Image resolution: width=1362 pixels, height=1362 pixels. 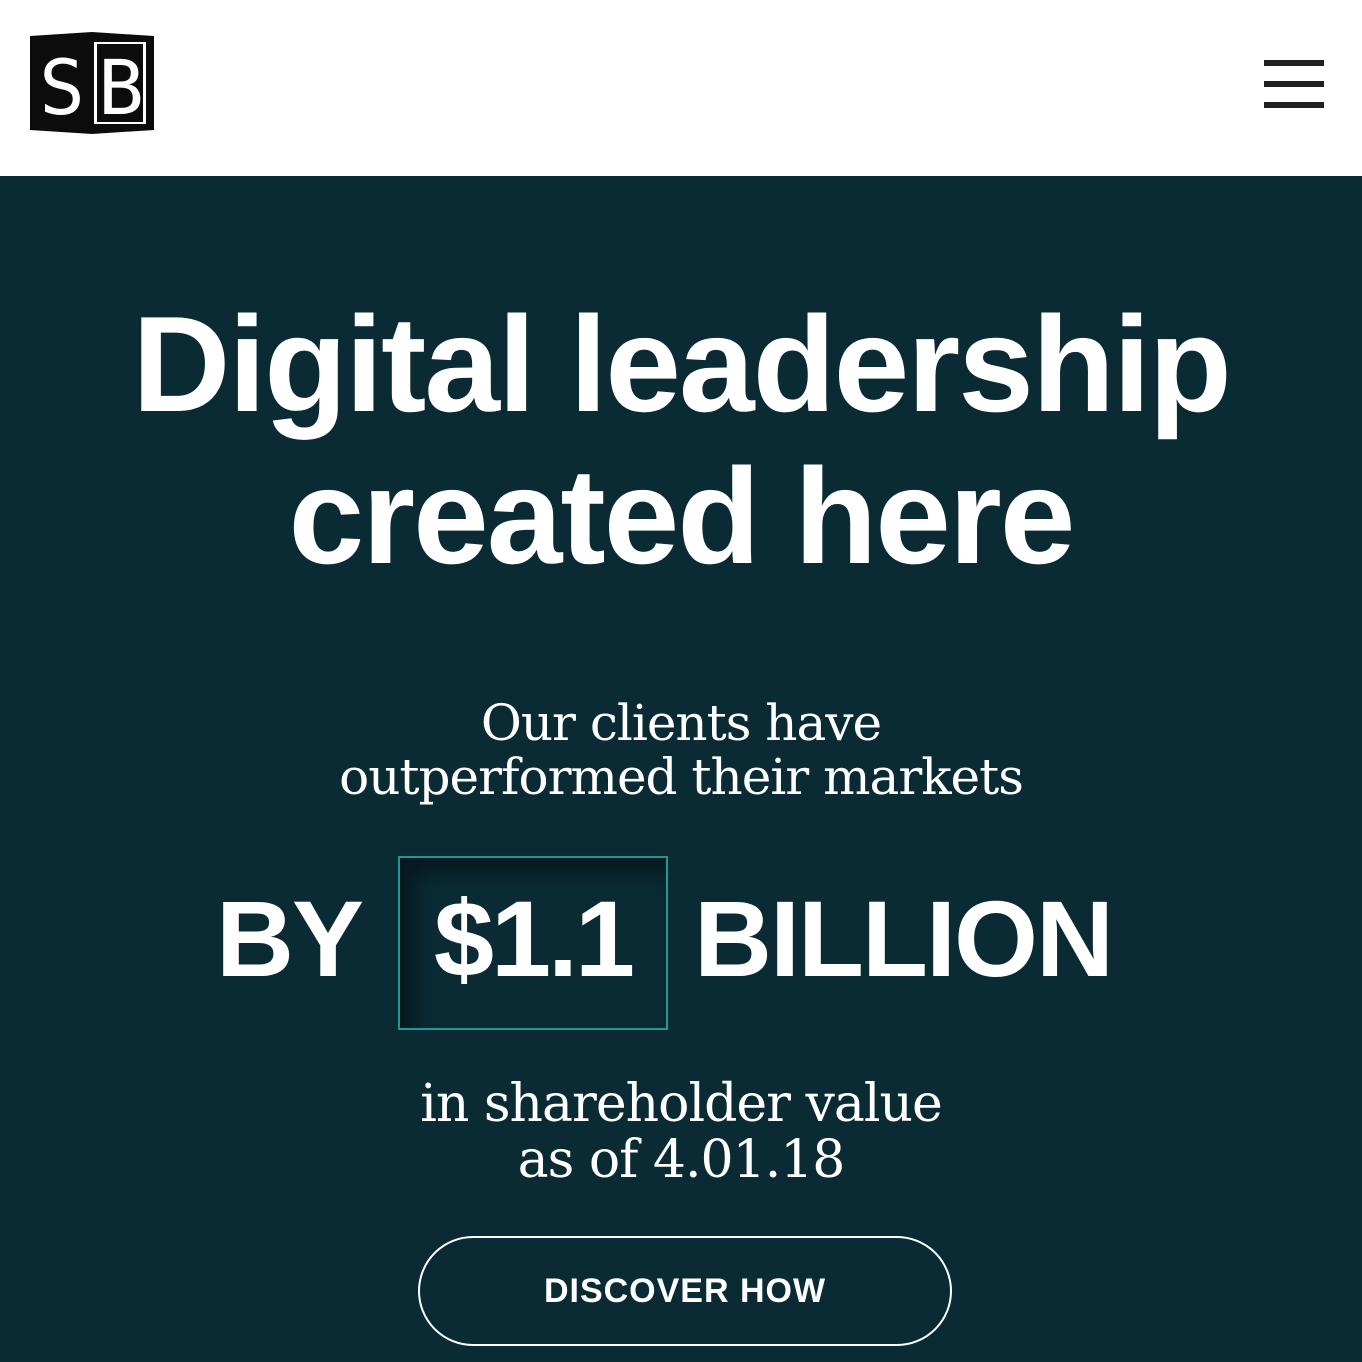 I want to click on hamburger-menu-icon-bar-bottom, so click(x=1294, y=105).